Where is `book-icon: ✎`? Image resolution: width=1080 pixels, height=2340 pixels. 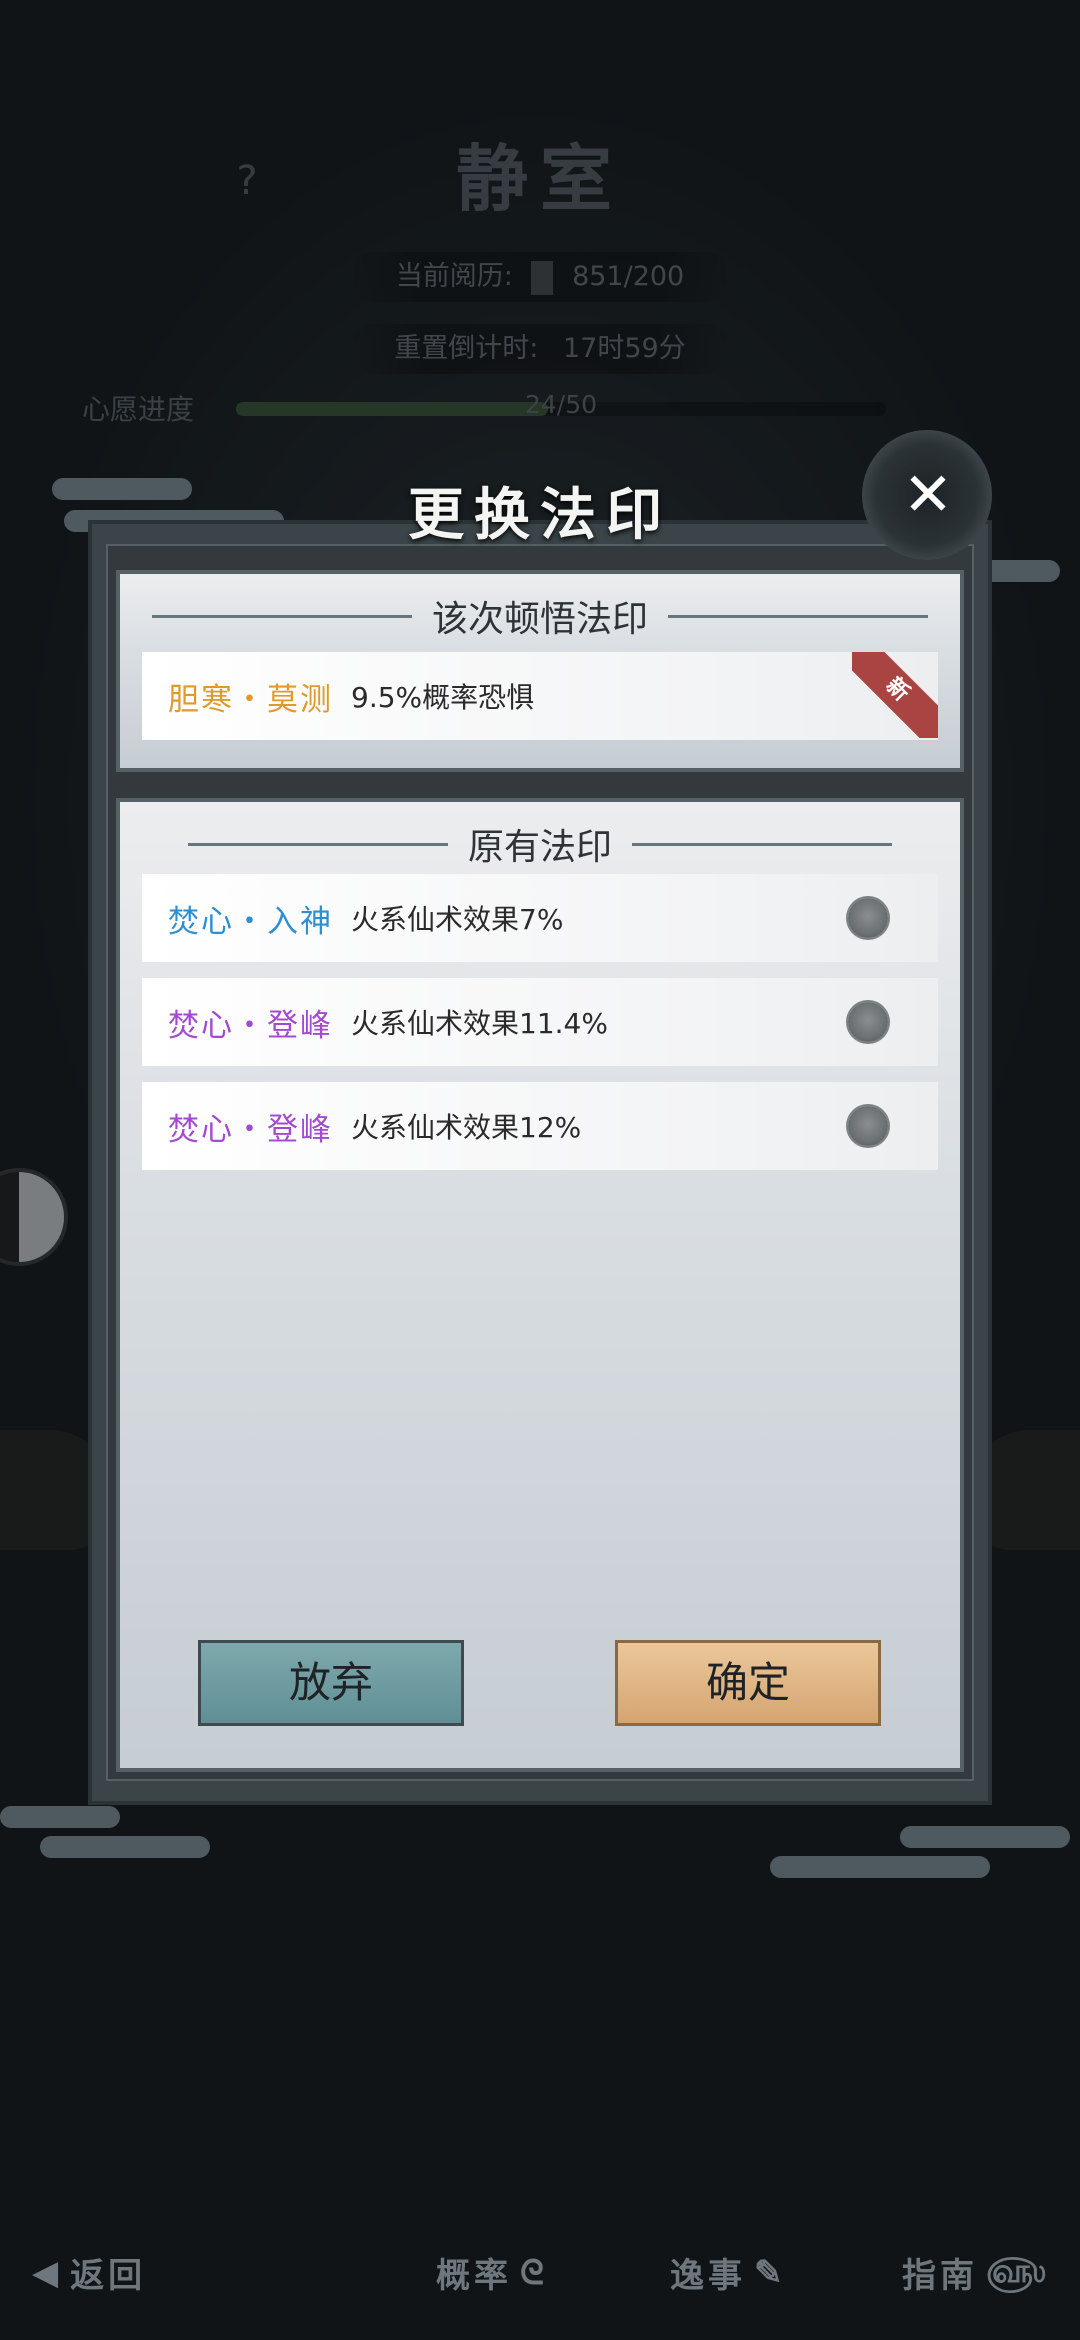
book-icon: ✎ is located at coordinates (770, 2272).